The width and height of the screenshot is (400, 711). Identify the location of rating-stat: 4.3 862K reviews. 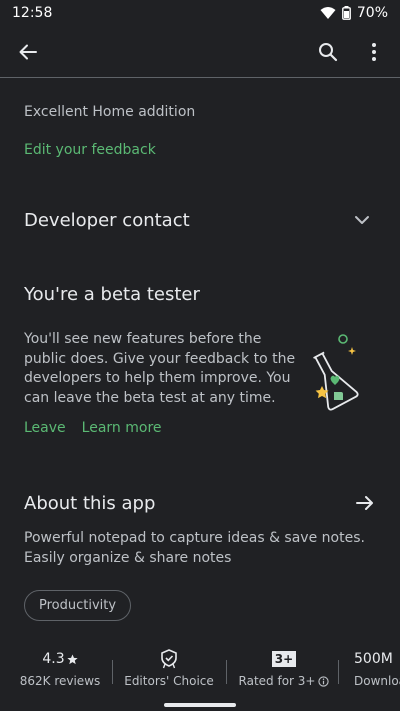
(60, 668).